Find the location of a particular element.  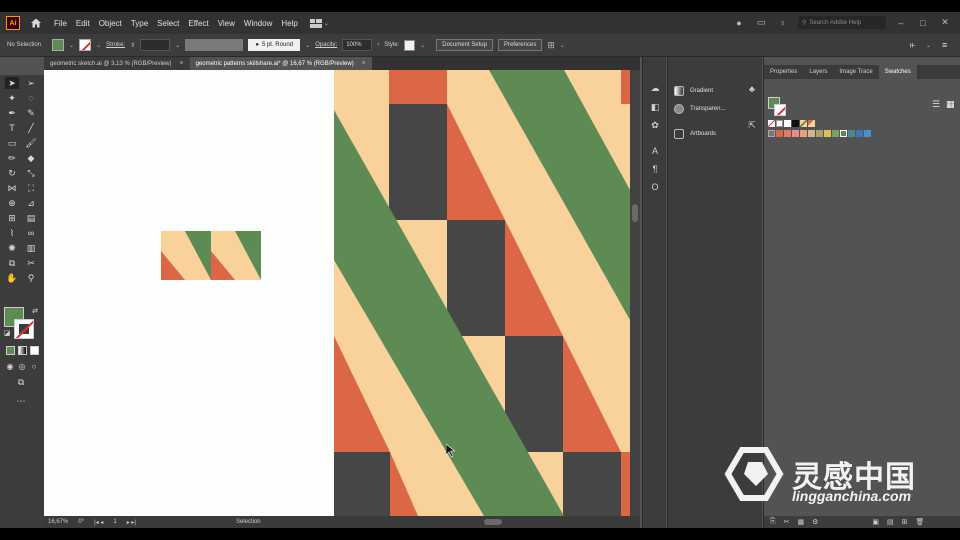

tab-layers: Layers is located at coordinates (818, 72).